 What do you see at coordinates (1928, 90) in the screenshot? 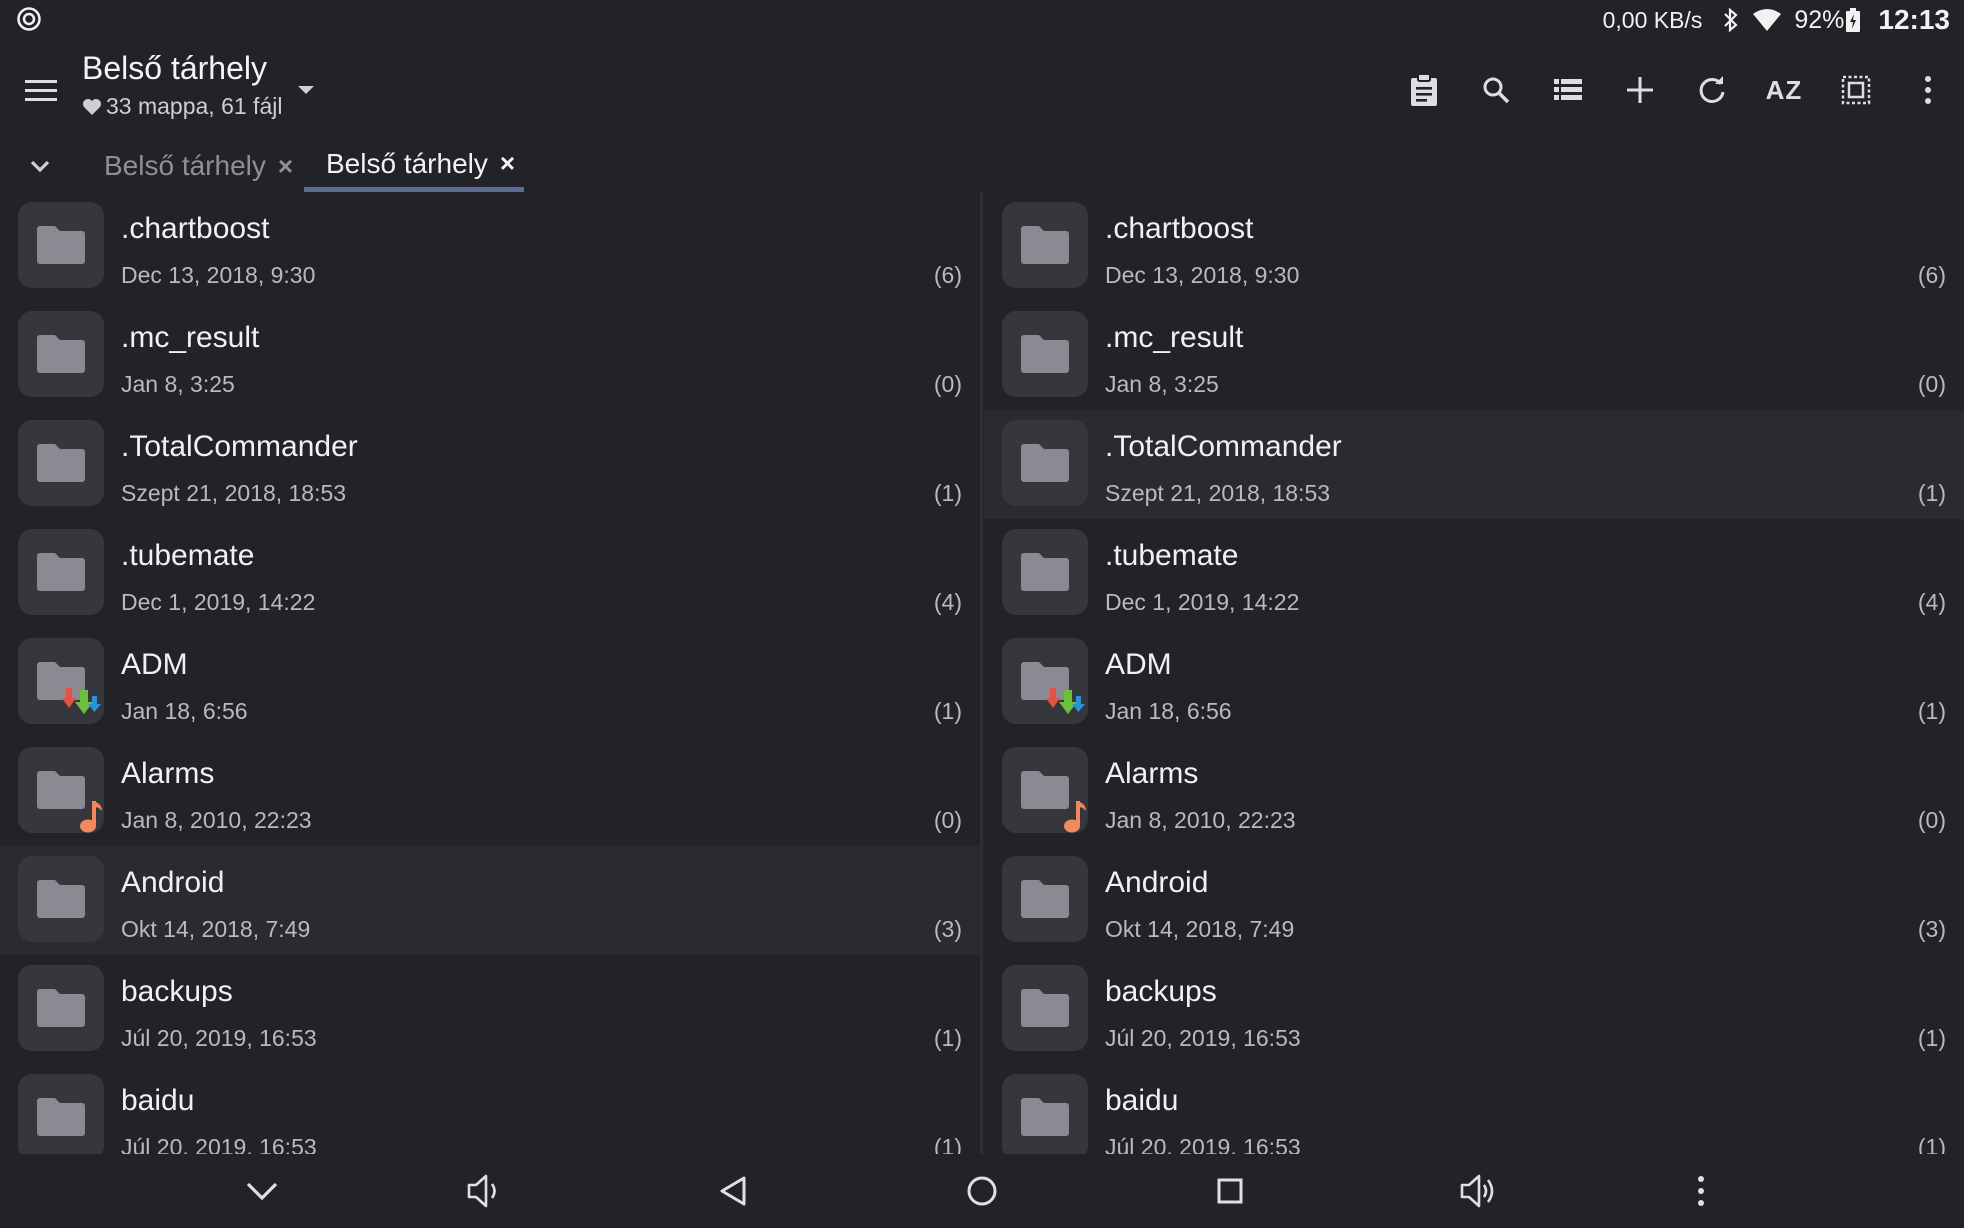
I see `more-options-button` at bounding box center [1928, 90].